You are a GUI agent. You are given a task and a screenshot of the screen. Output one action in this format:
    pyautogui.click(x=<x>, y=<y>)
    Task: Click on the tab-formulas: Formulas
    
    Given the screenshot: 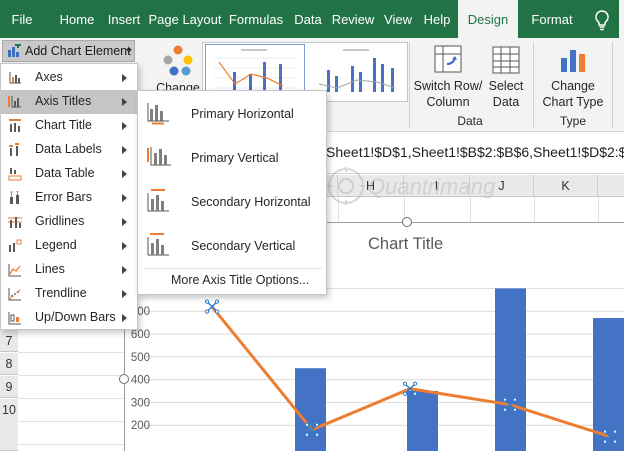 What is the action you would take?
    pyautogui.click(x=256, y=19)
    